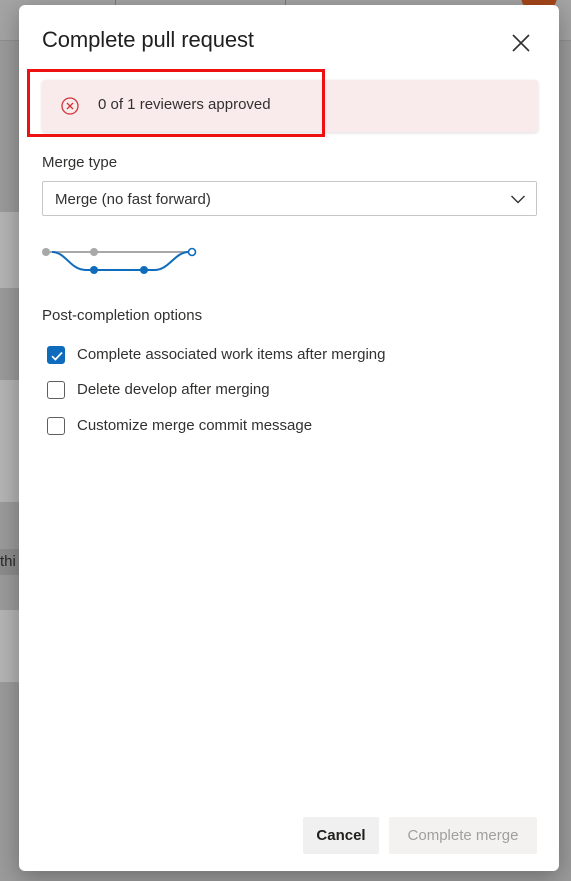 The width and height of the screenshot is (571, 881). I want to click on customize-commit-message-checkbox, so click(56, 426).